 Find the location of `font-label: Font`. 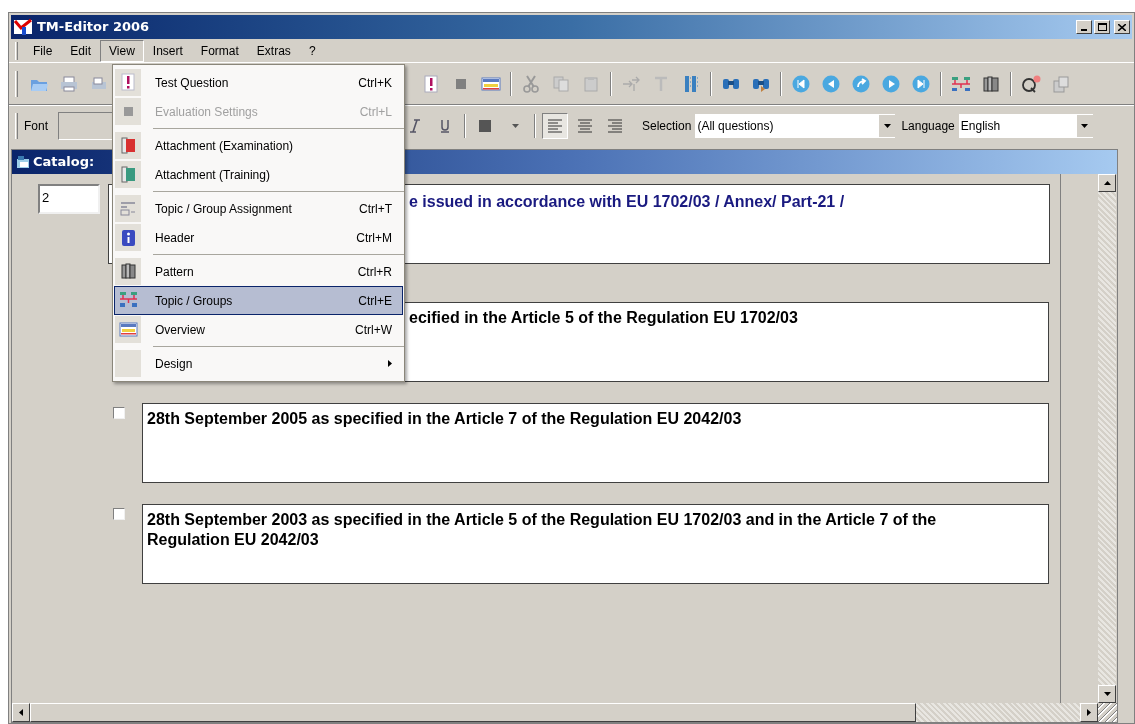

font-label: Font is located at coordinates (36, 126).